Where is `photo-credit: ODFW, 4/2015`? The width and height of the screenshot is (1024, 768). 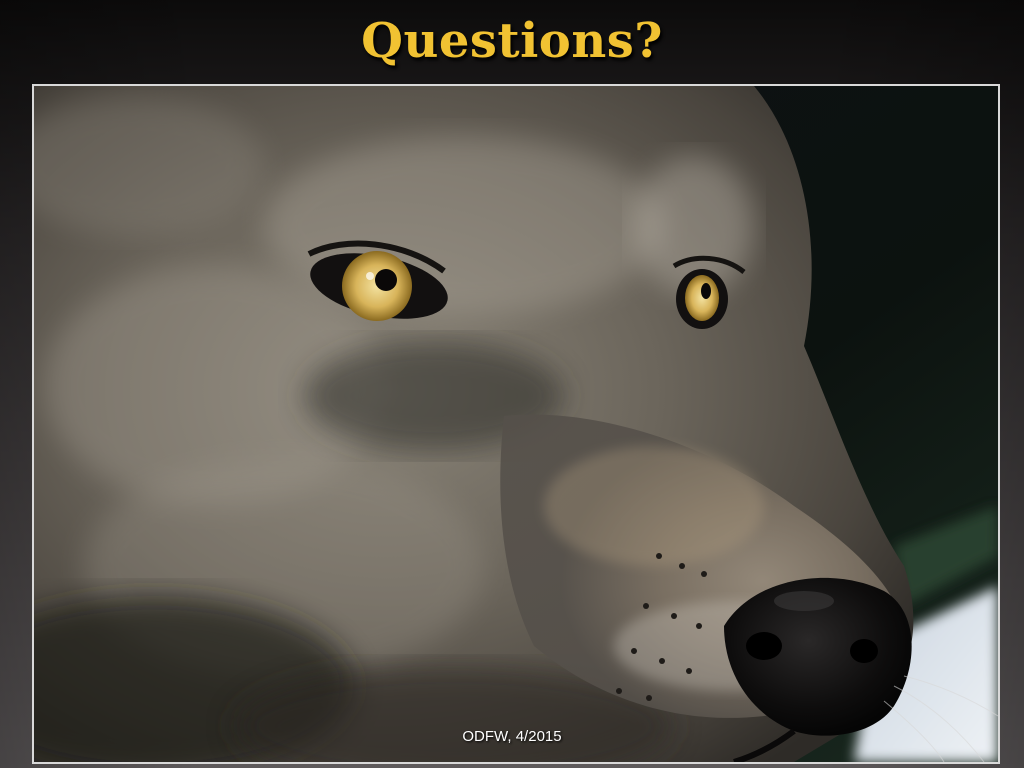 photo-credit: ODFW, 4/2015 is located at coordinates (512, 736).